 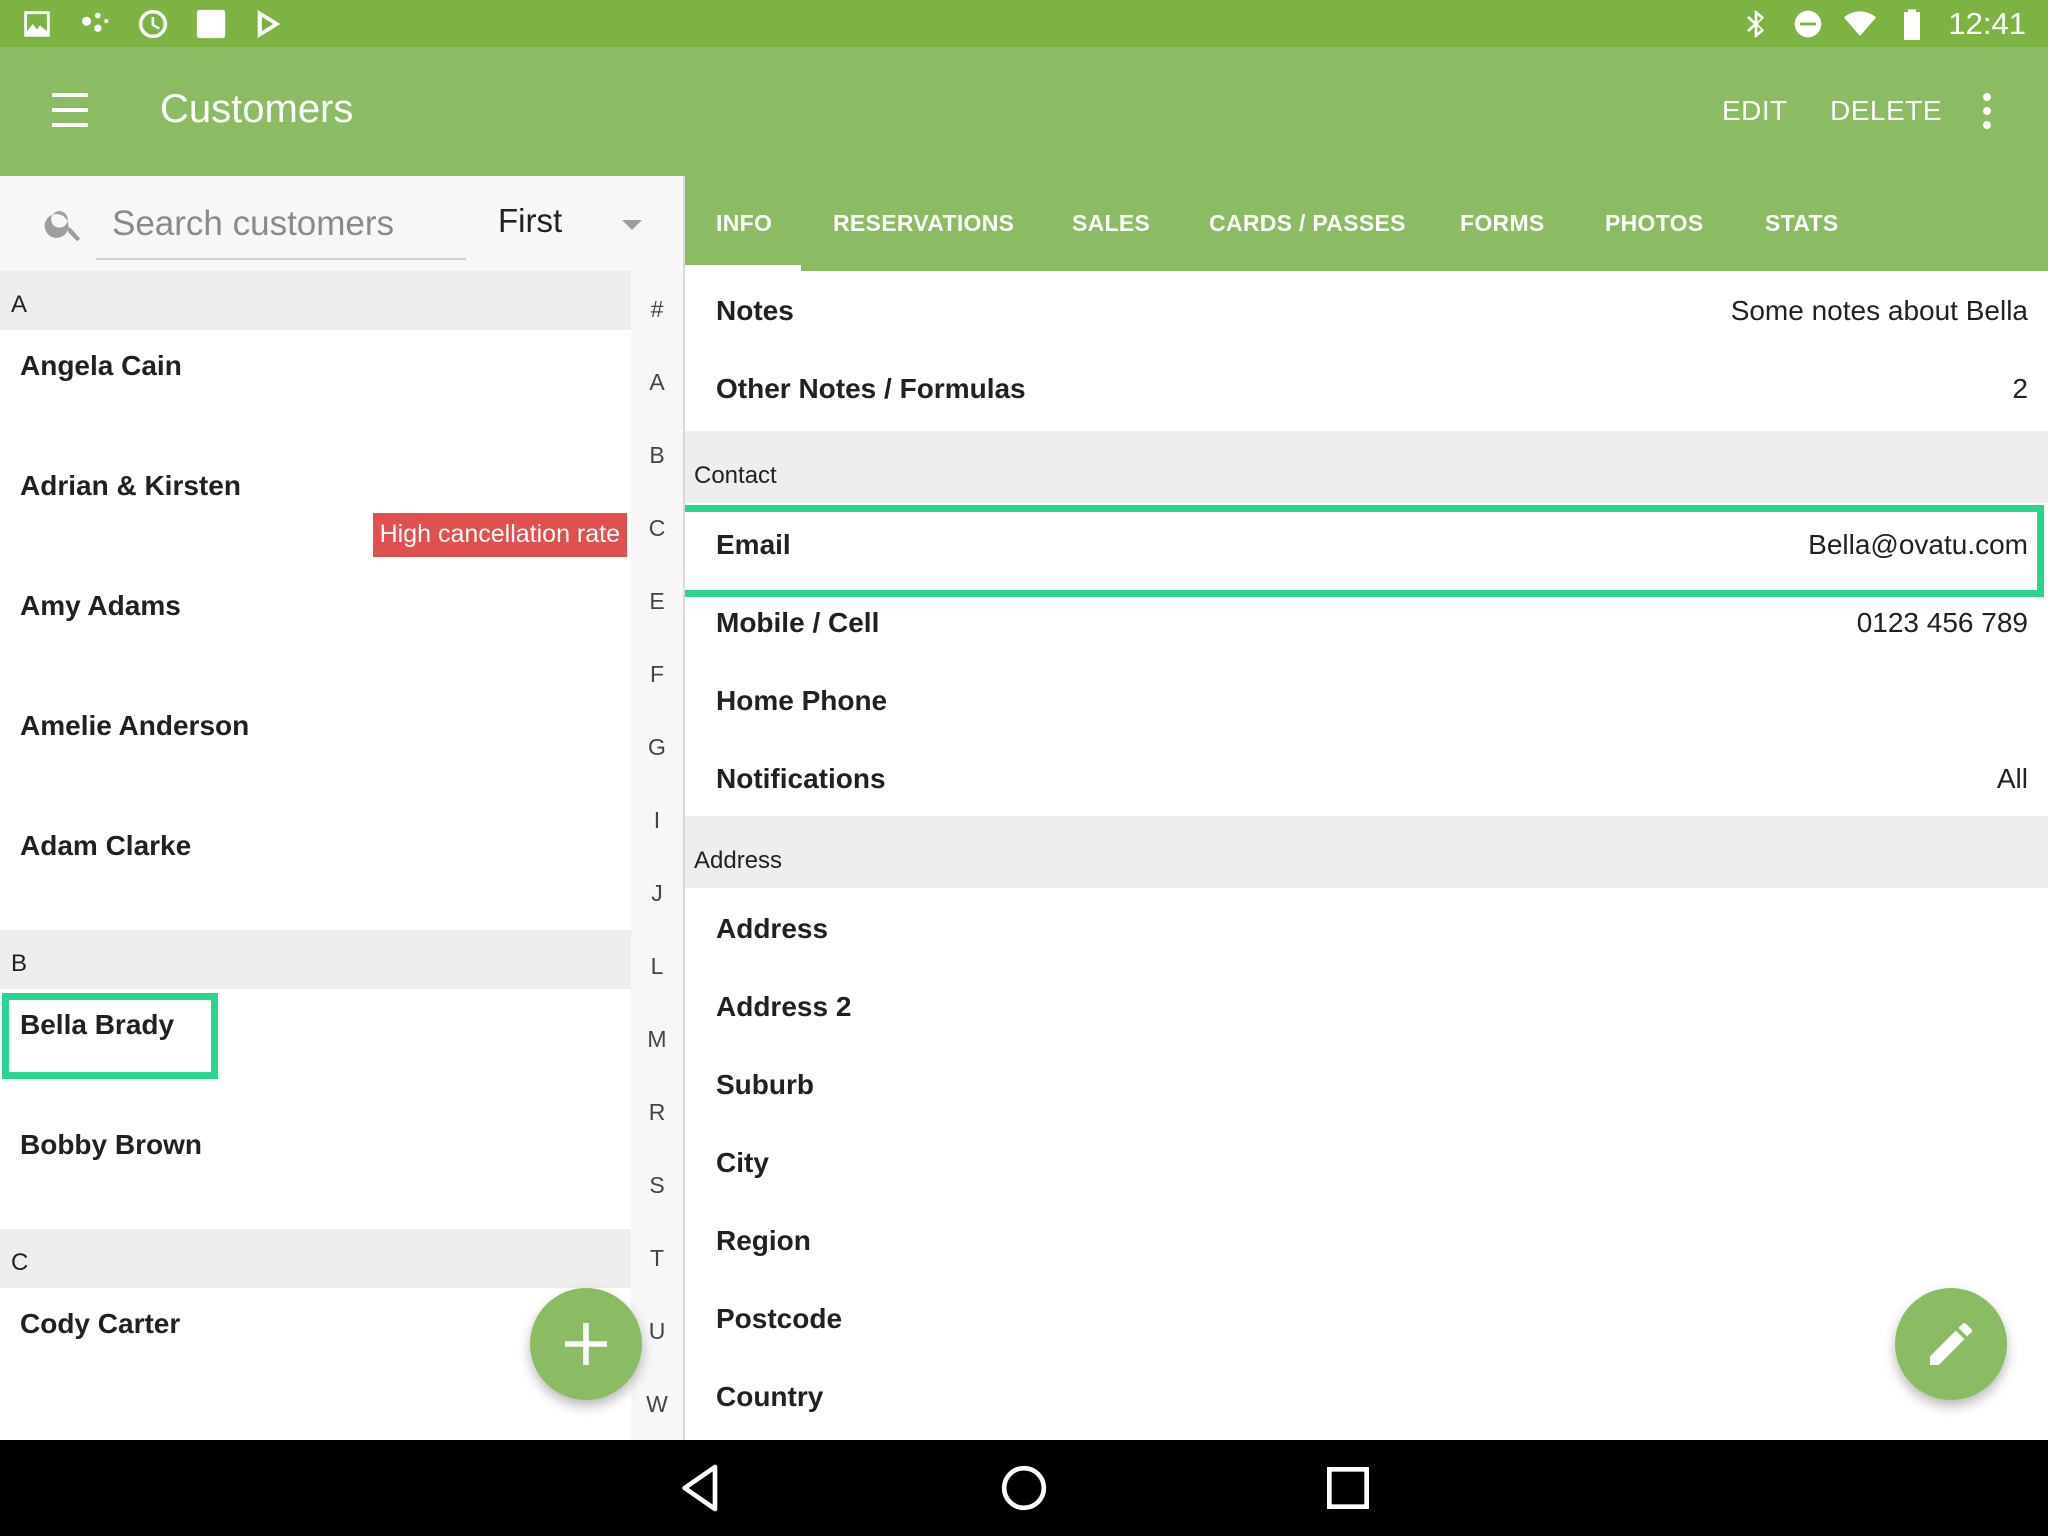 What do you see at coordinates (1366, 310) in the screenshot?
I see `detail-row-notes: Notes Some notes about Bella` at bounding box center [1366, 310].